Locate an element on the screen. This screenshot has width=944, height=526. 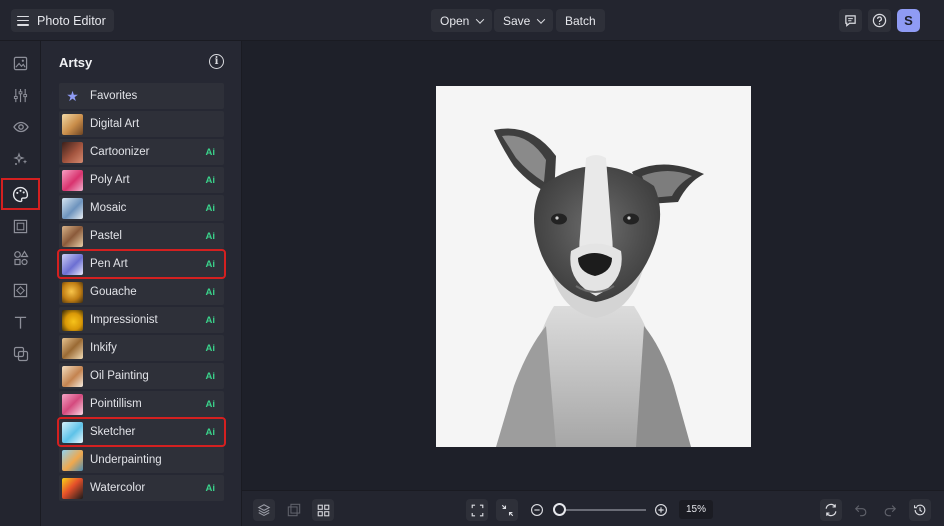
list-item-cartoonizer: Cartoonizer Ai is located at coordinates (141, 152).